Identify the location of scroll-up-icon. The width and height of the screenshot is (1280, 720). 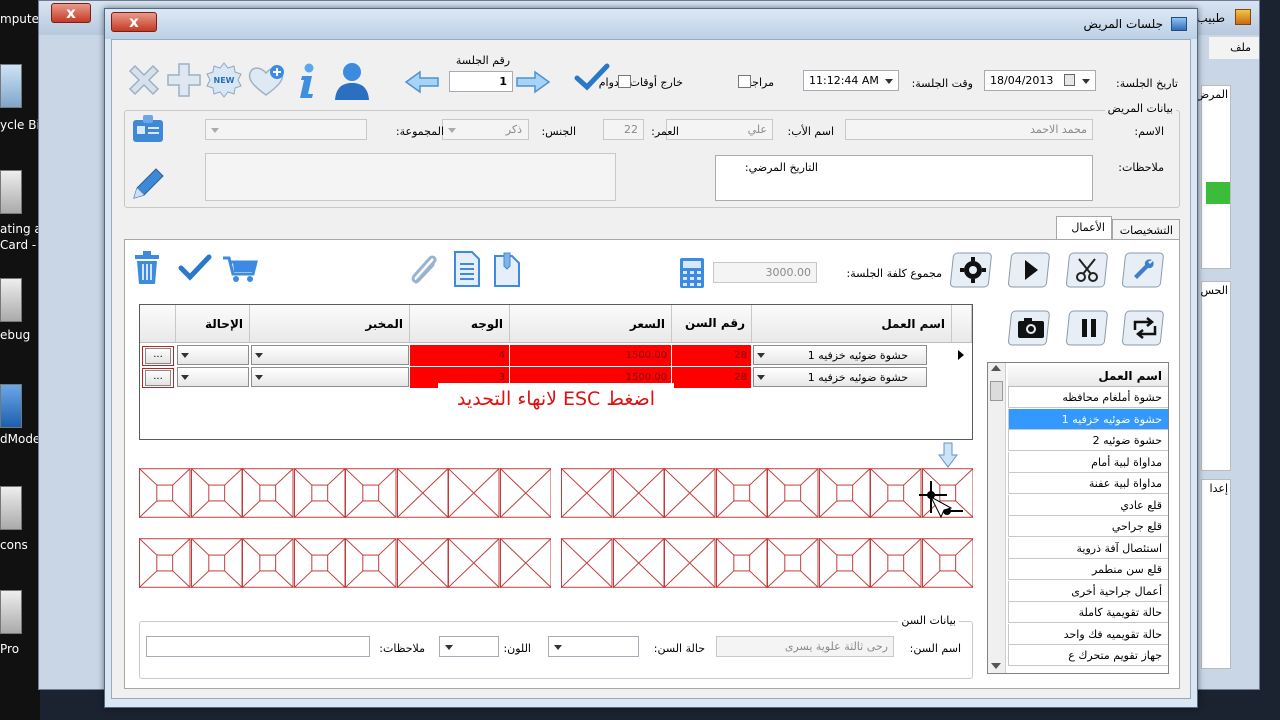
(996, 368).